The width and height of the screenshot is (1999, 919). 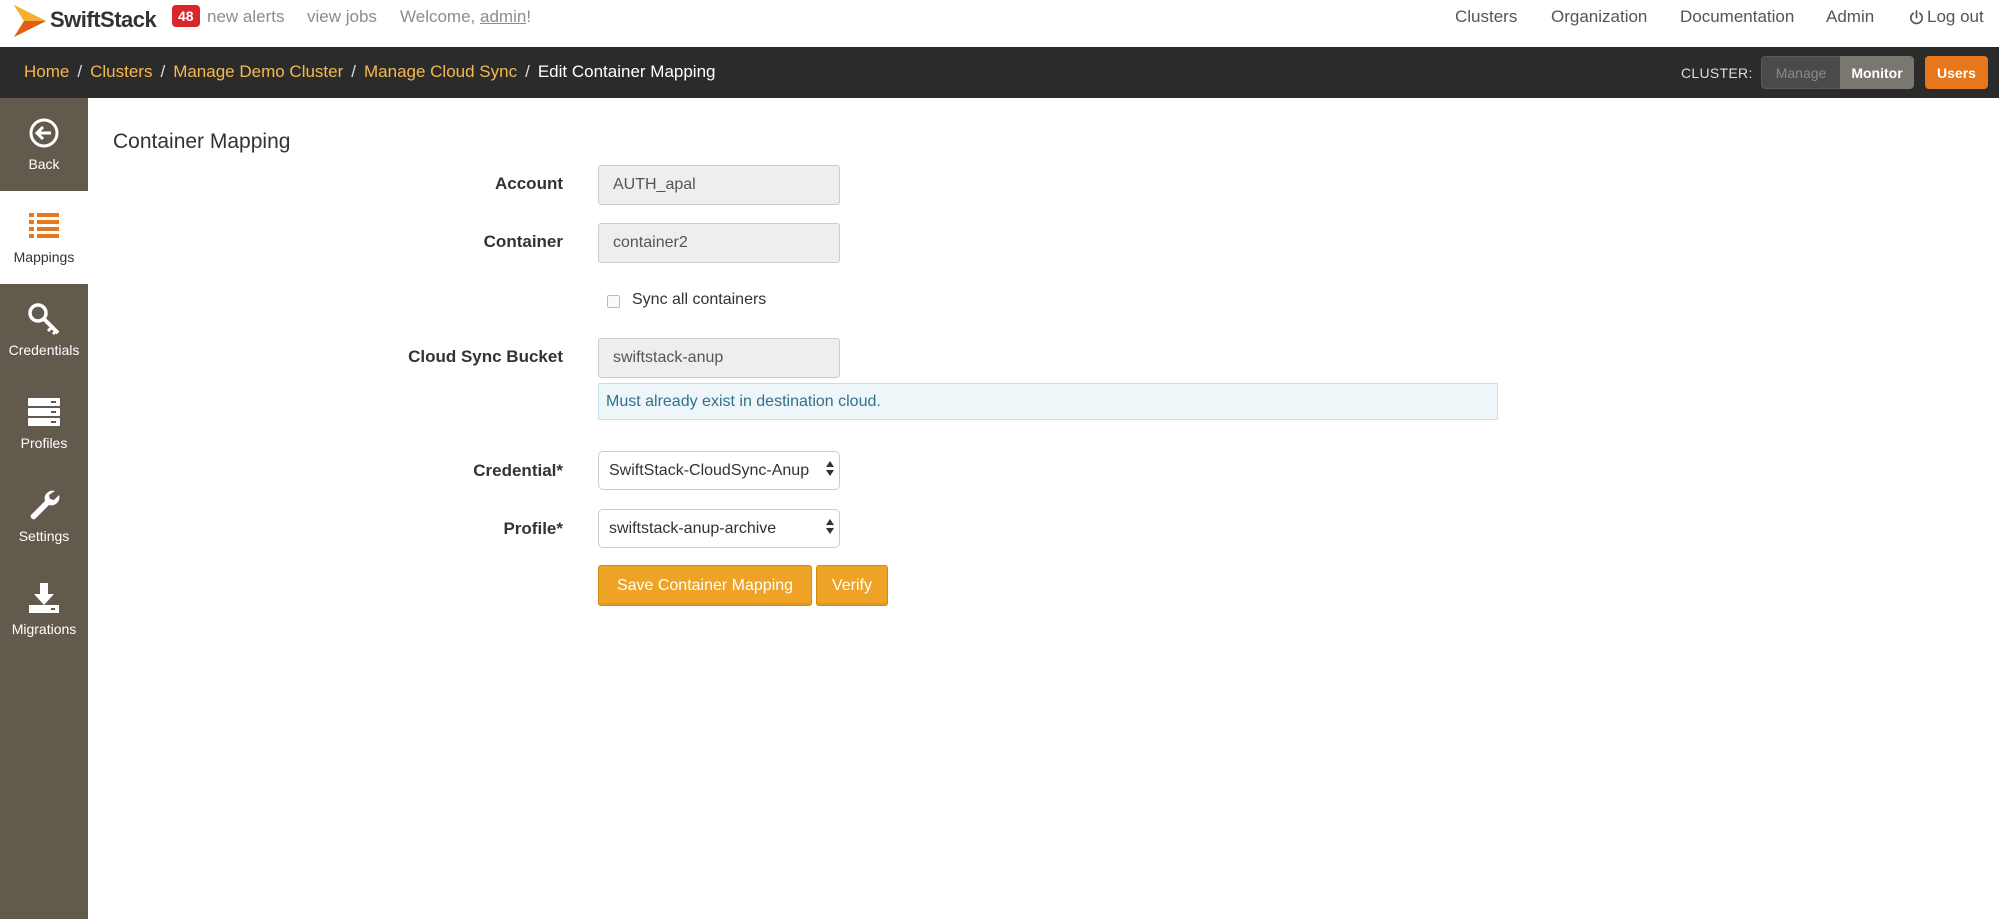 I want to click on brand-name: SwiftStack, so click(x=103, y=19).